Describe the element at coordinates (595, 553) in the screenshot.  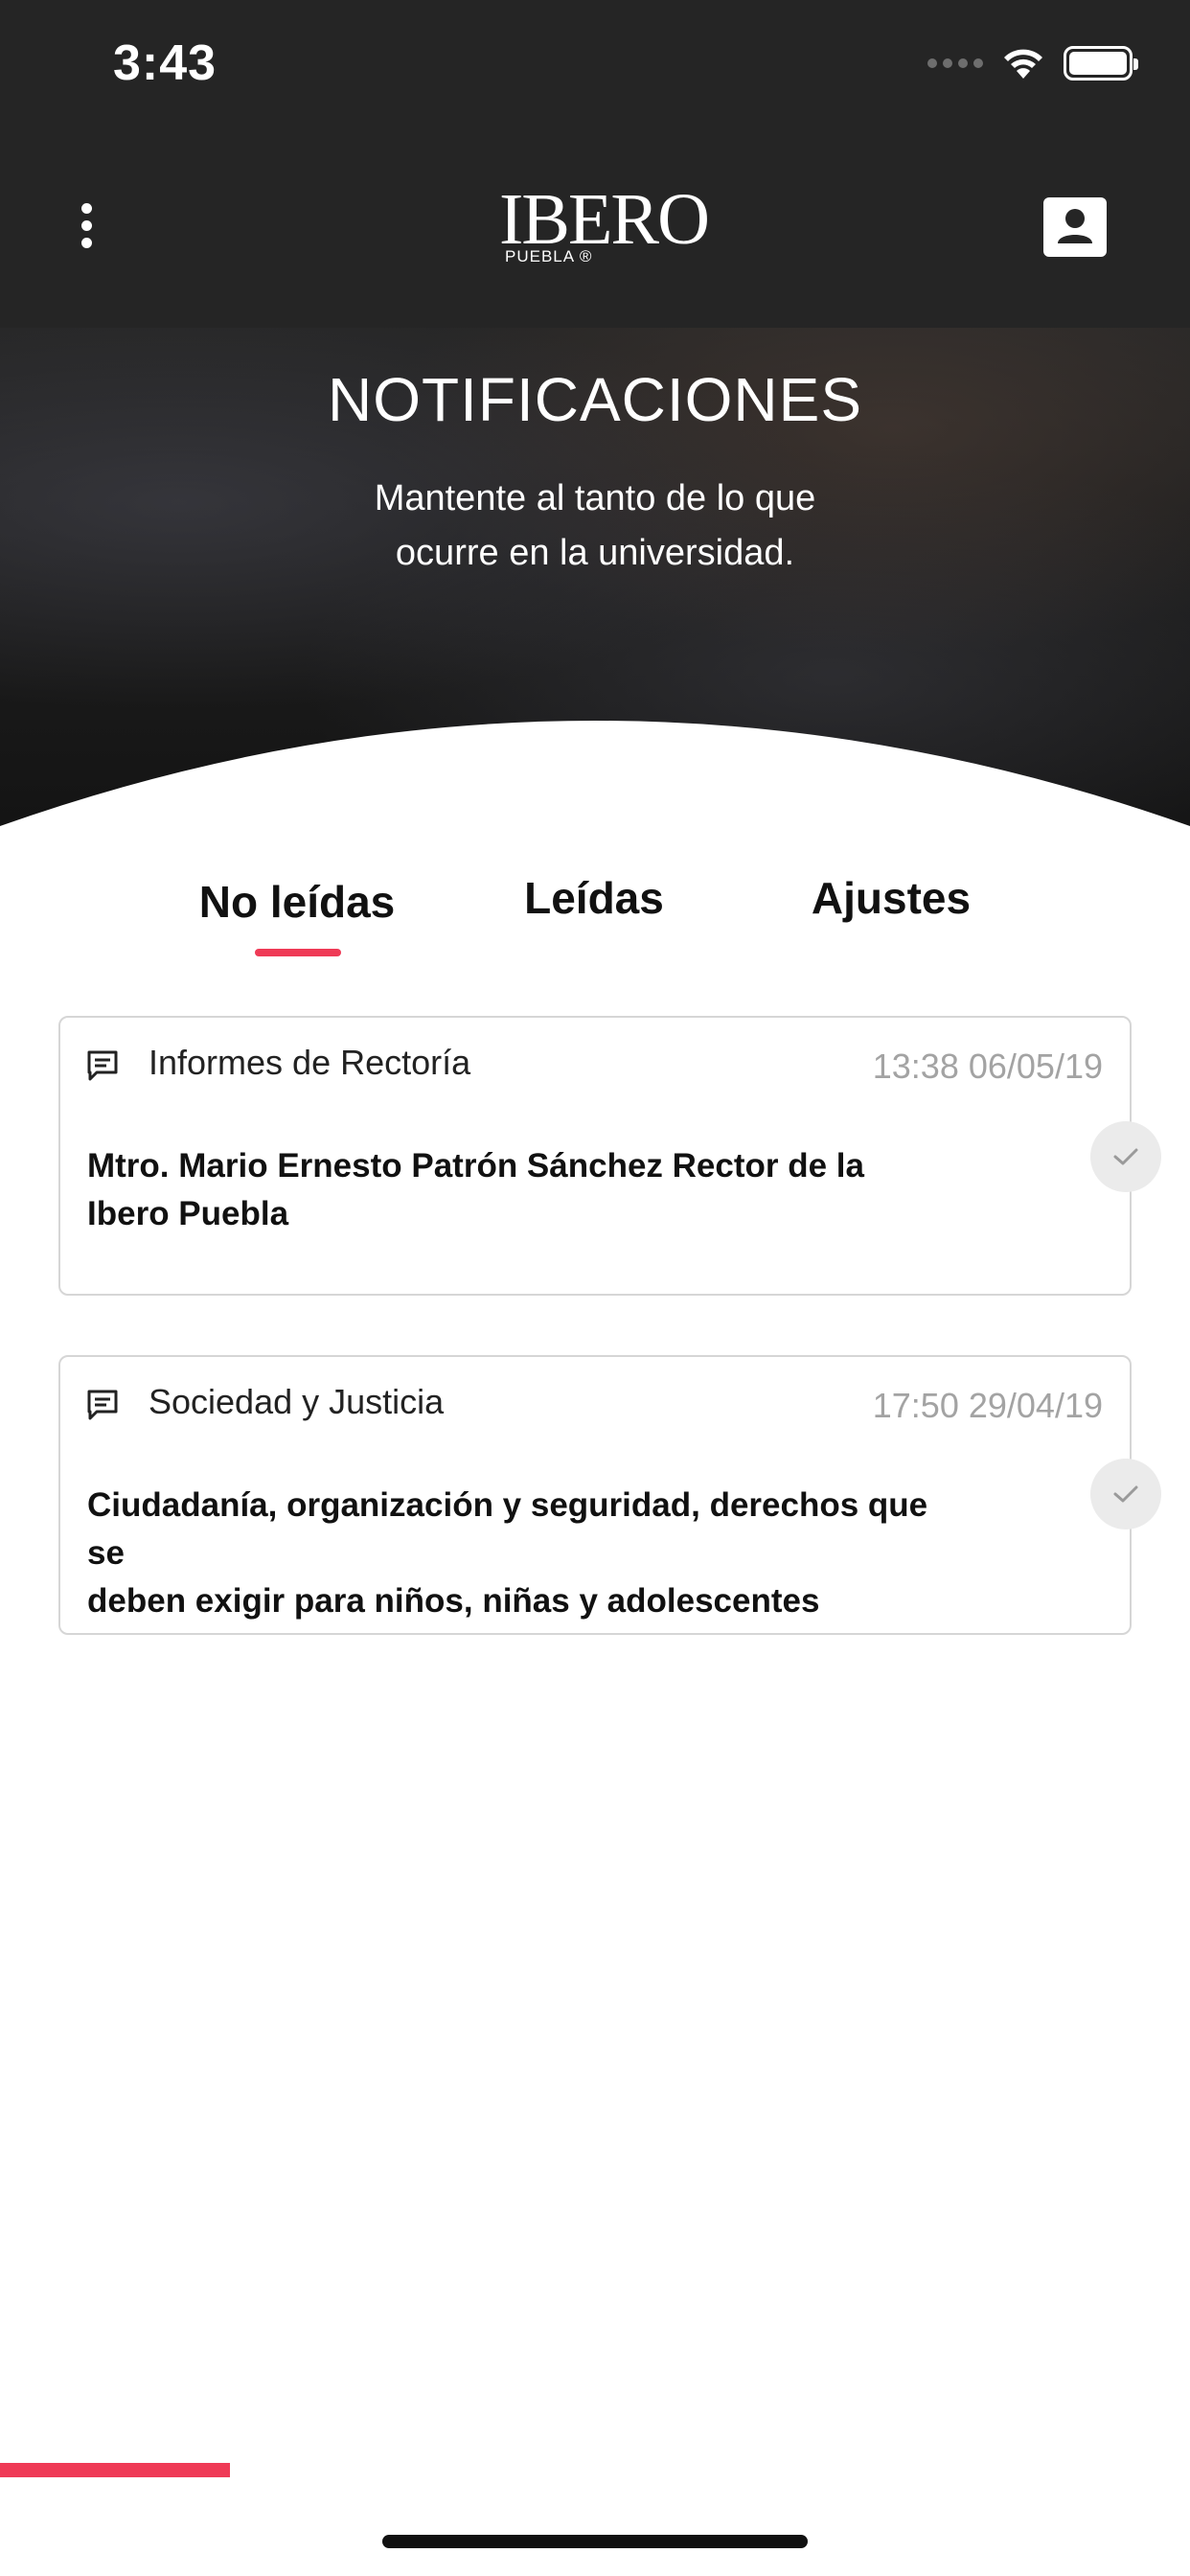
I see `subtitle-line-2: ocurre en la universidad.` at that location.